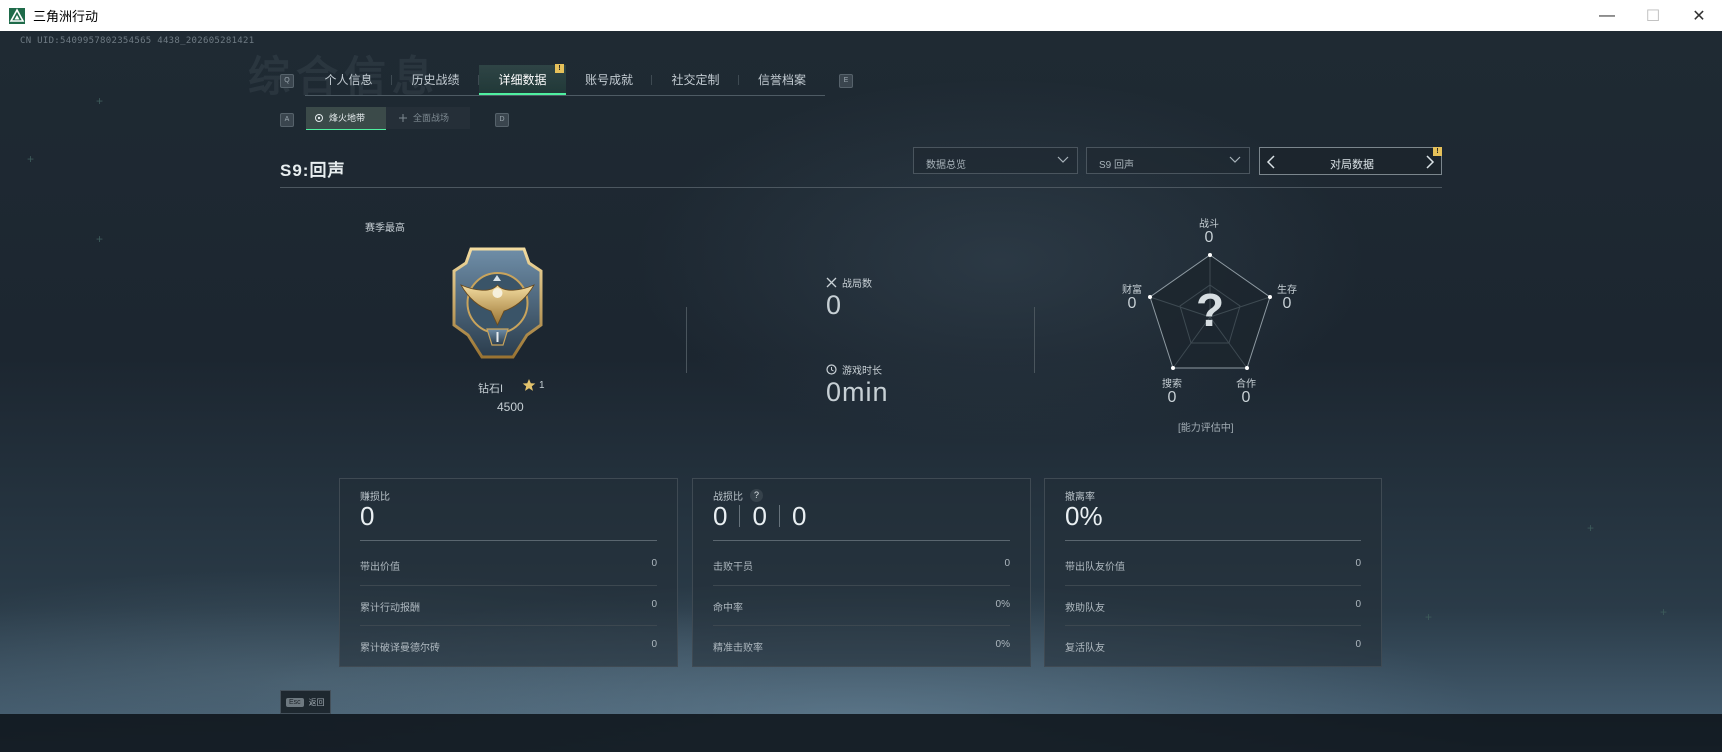 Image resolution: width=1722 pixels, height=752 pixels. What do you see at coordinates (1095, 567) in the screenshot?
I see `stat-row-label: 带出队友价值` at bounding box center [1095, 567].